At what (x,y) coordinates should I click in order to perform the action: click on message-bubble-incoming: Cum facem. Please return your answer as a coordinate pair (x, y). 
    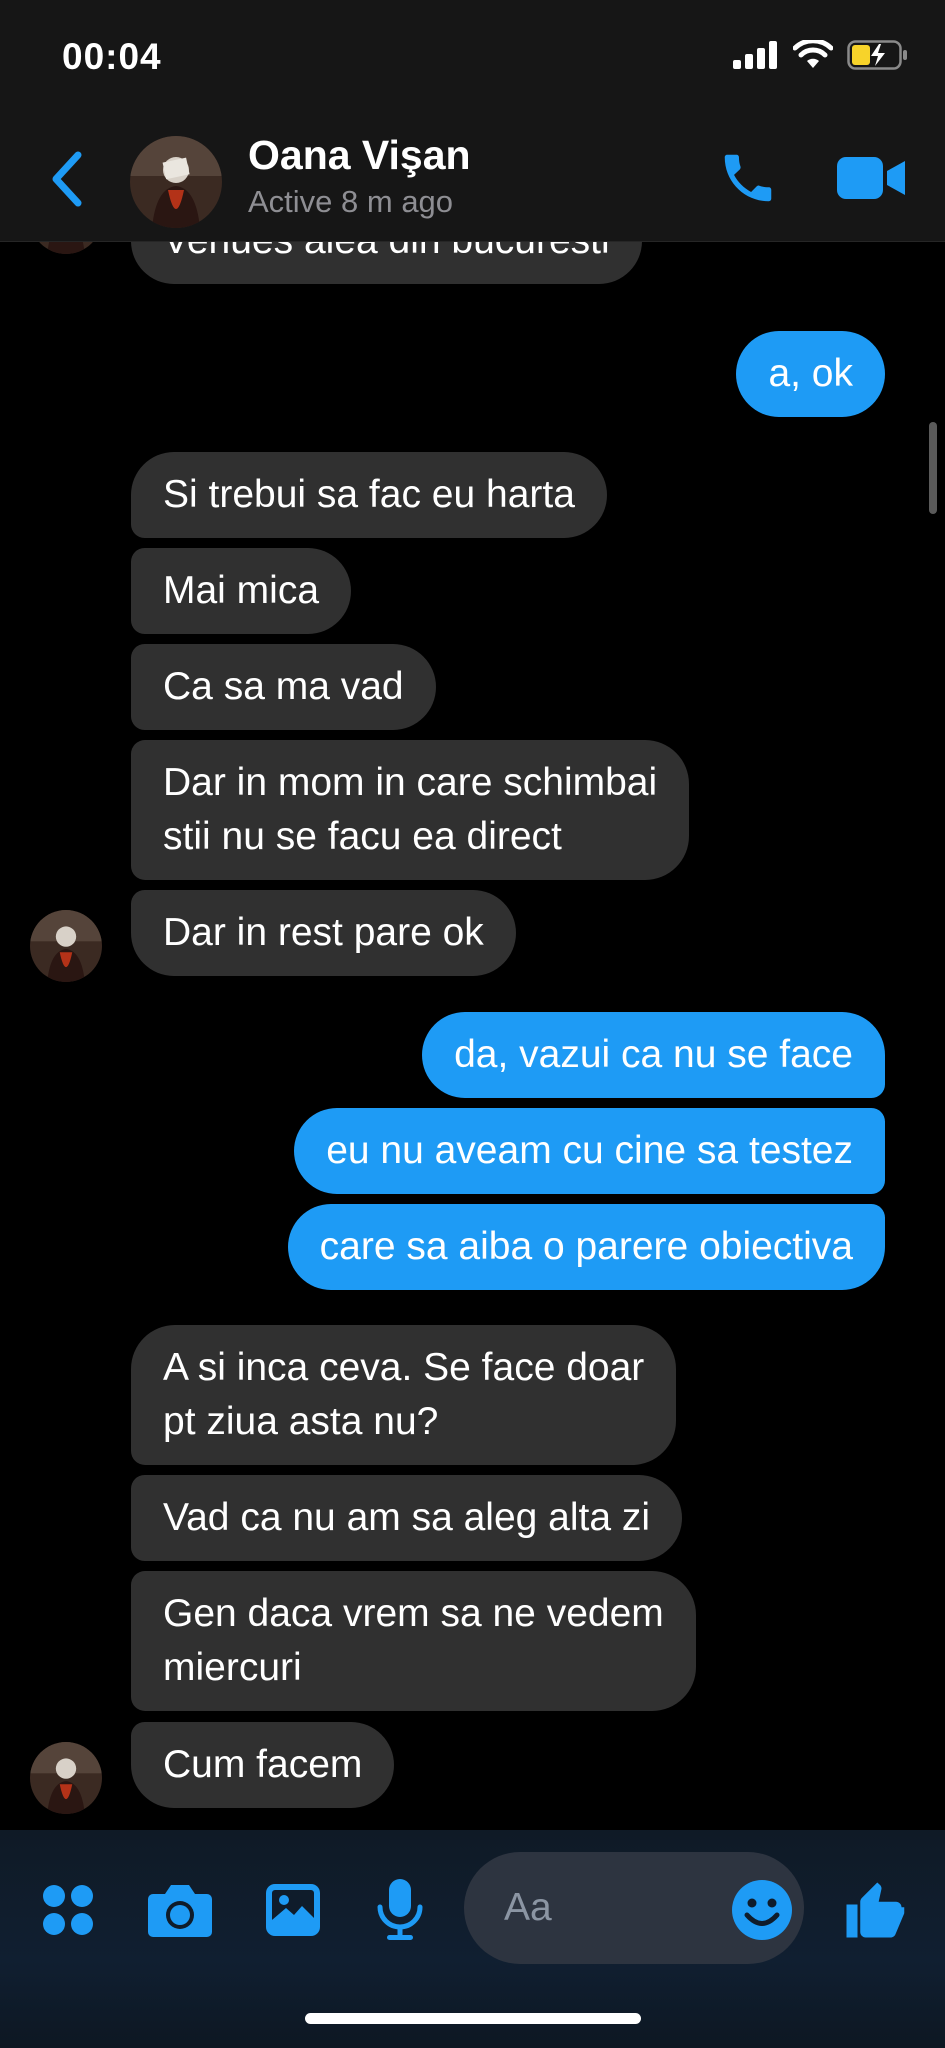
    Looking at the image, I should click on (263, 1765).